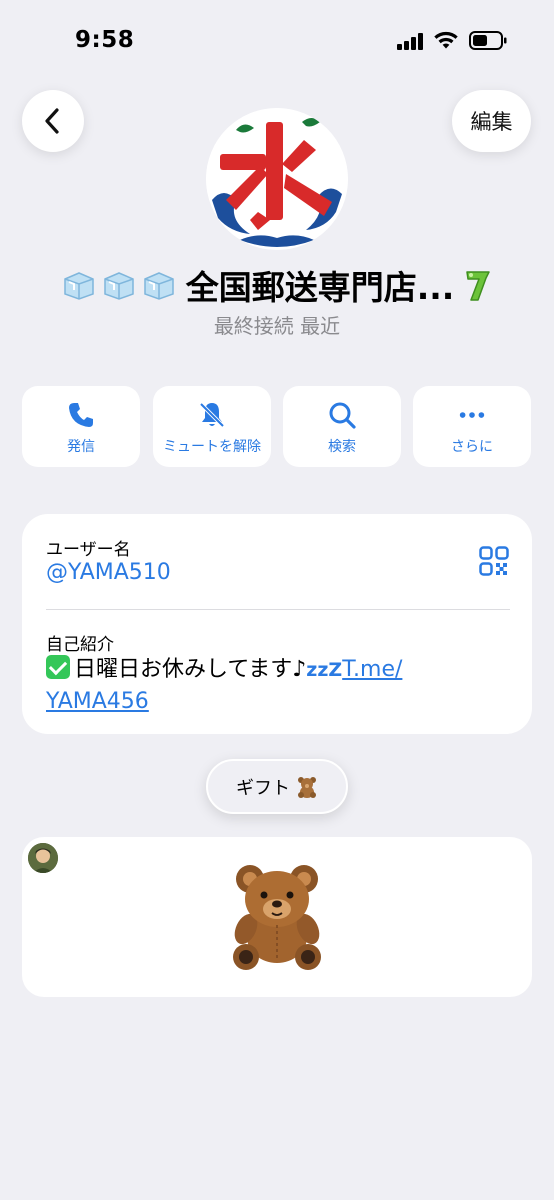 This screenshot has width=554, height=1200. Describe the element at coordinates (263, 788) in the screenshot. I see `gift-label: ギフト` at that location.